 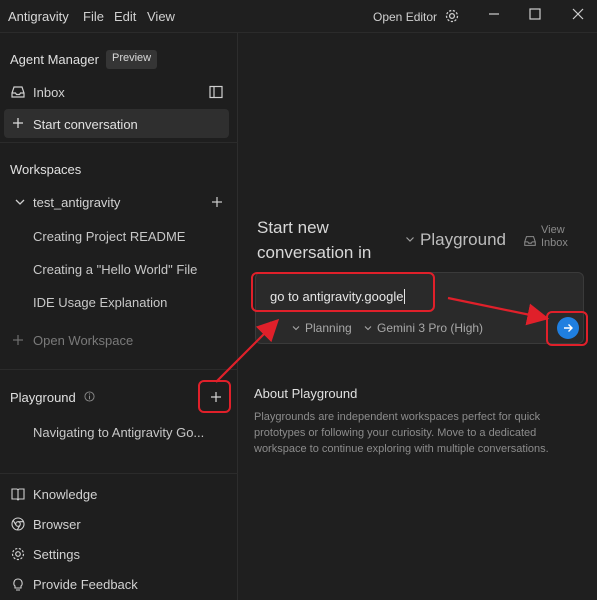 I want to click on playground-title: Playground, so click(x=43, y=397).